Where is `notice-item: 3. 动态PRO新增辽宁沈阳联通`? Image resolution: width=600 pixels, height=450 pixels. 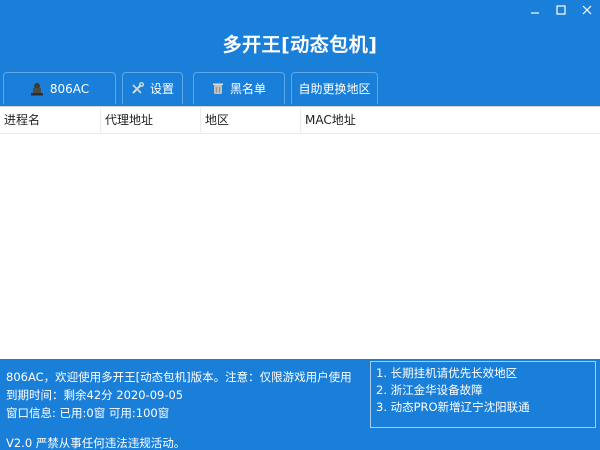 notice-item: 3. 动态PRO新增辽宁沈阳联通 is located at coordinates (453, 407).